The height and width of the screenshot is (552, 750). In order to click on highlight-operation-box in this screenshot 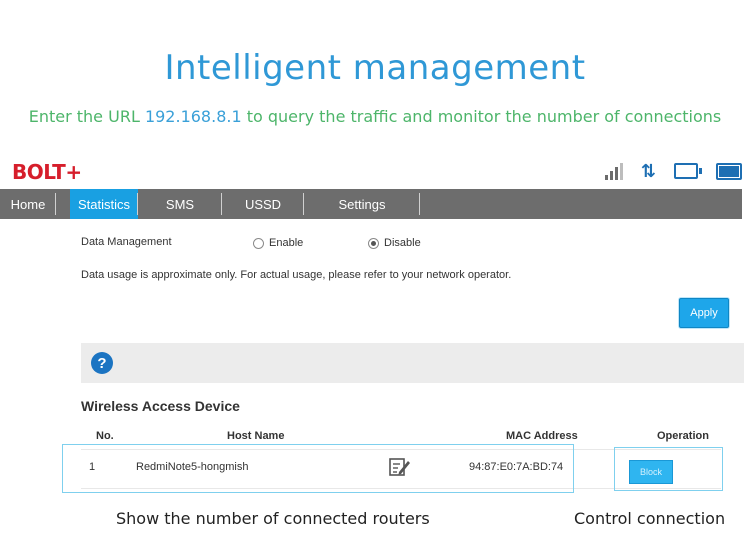, I will do `click(668, 469)`.